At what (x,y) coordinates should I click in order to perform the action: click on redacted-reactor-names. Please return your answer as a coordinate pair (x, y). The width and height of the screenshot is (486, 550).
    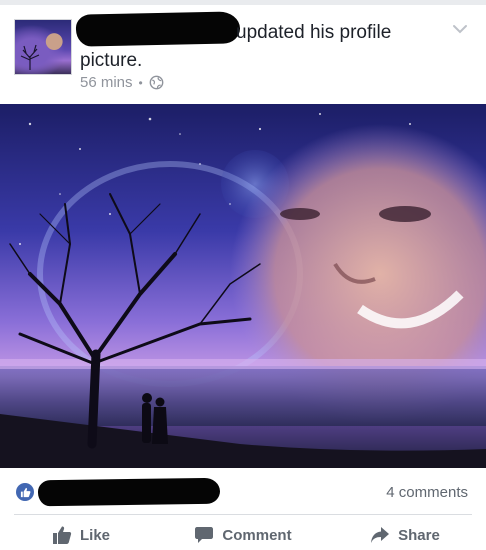
    Looking at the image, I should click on (129, 492).